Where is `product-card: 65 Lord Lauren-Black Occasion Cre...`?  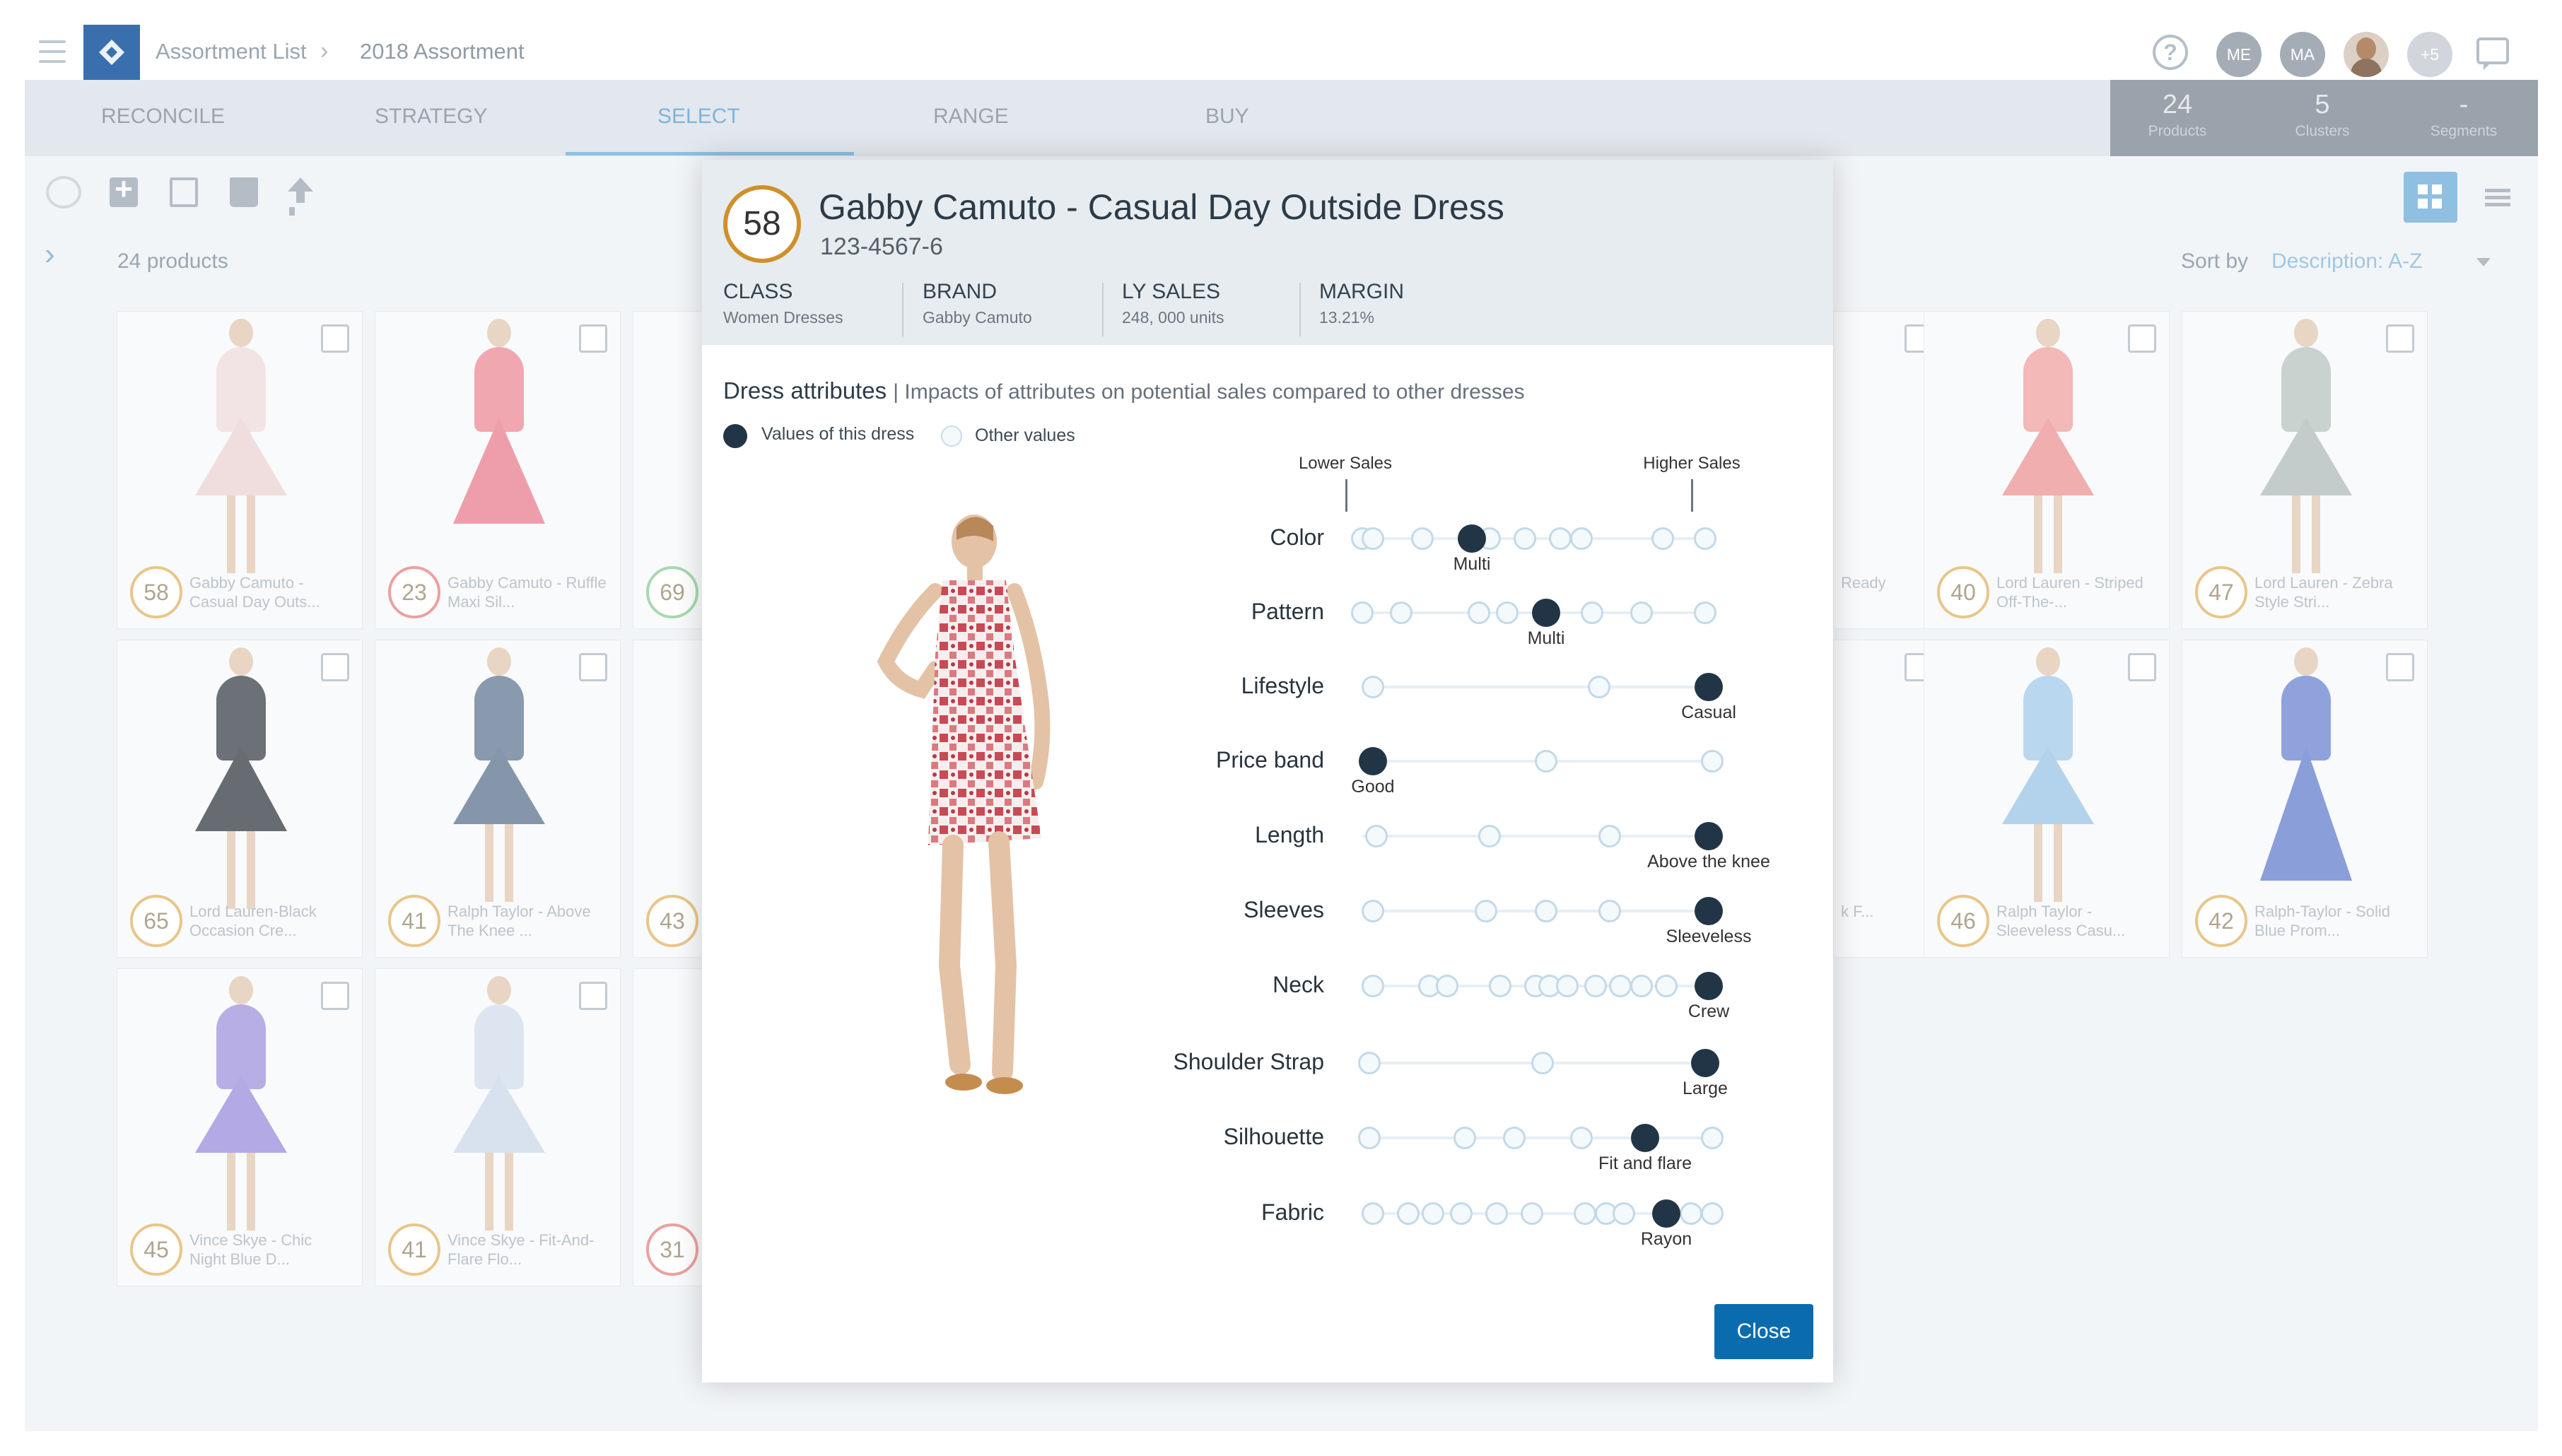
product-card: 65 Lord Lauren-Black Occasion Cre... is located at coordinates (240, 799).